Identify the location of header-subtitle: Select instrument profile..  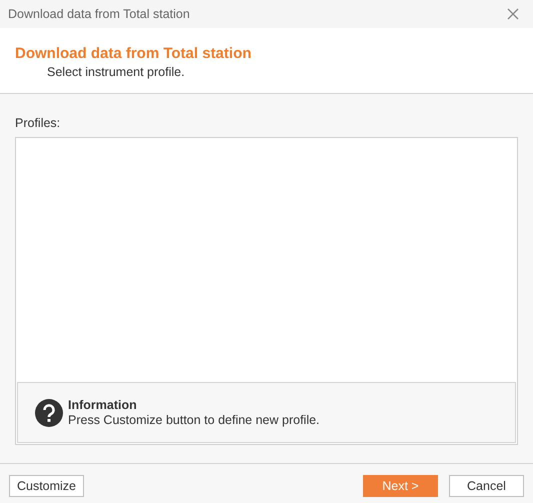
(116, 72).